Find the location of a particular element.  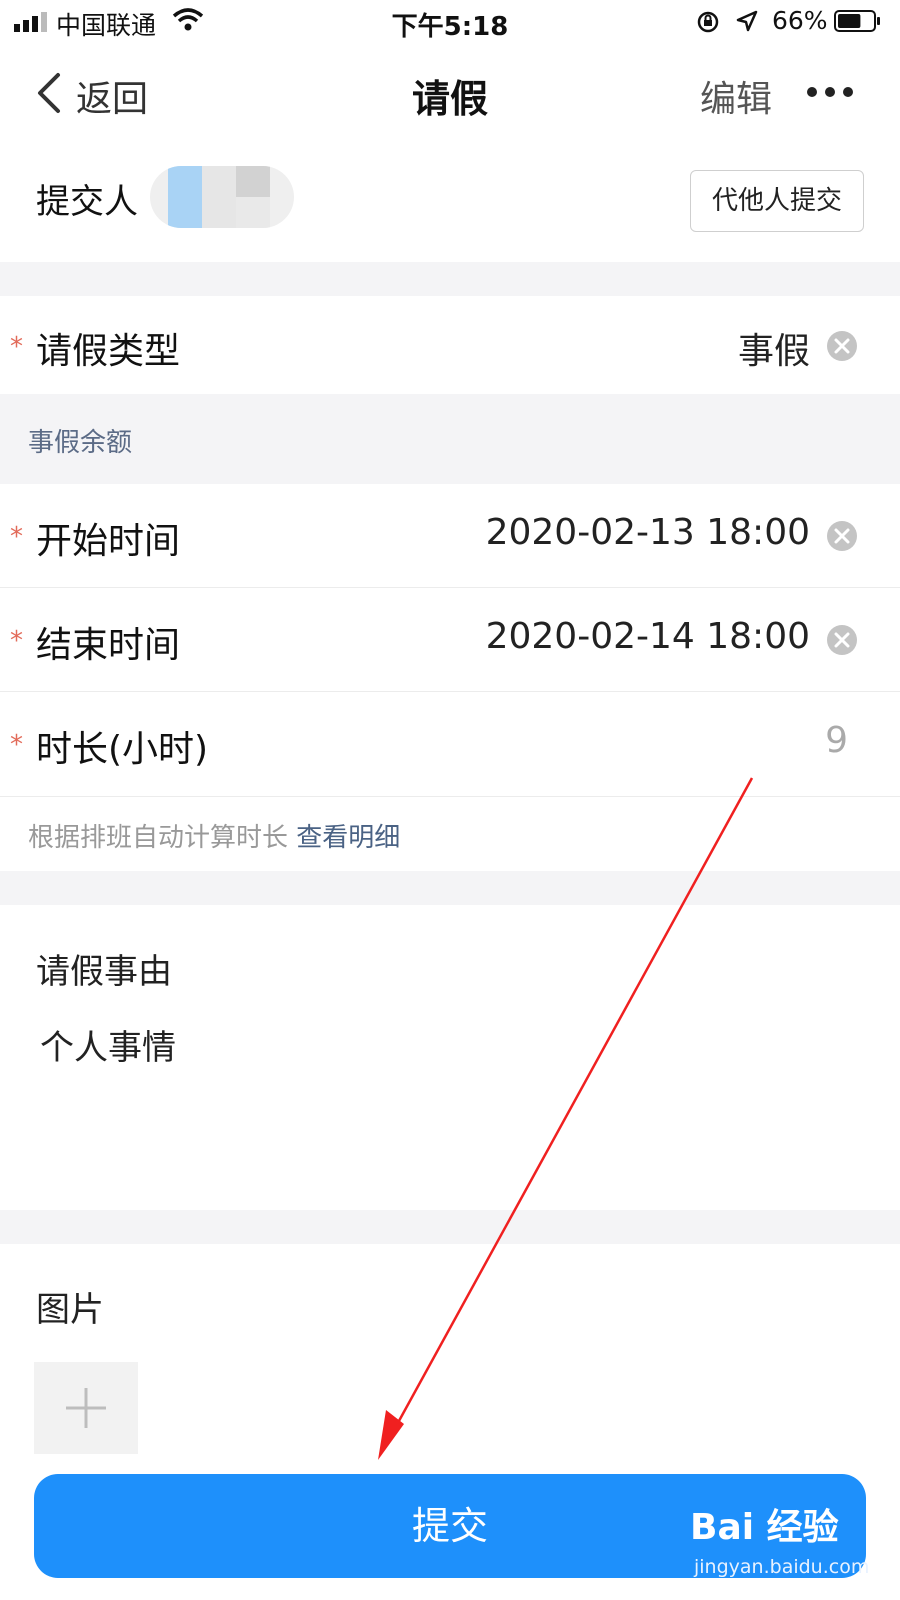

baidu-jingyan-watermark: Bai 经验 jingyan.baidu.com is located at coordinates (790, 1543).